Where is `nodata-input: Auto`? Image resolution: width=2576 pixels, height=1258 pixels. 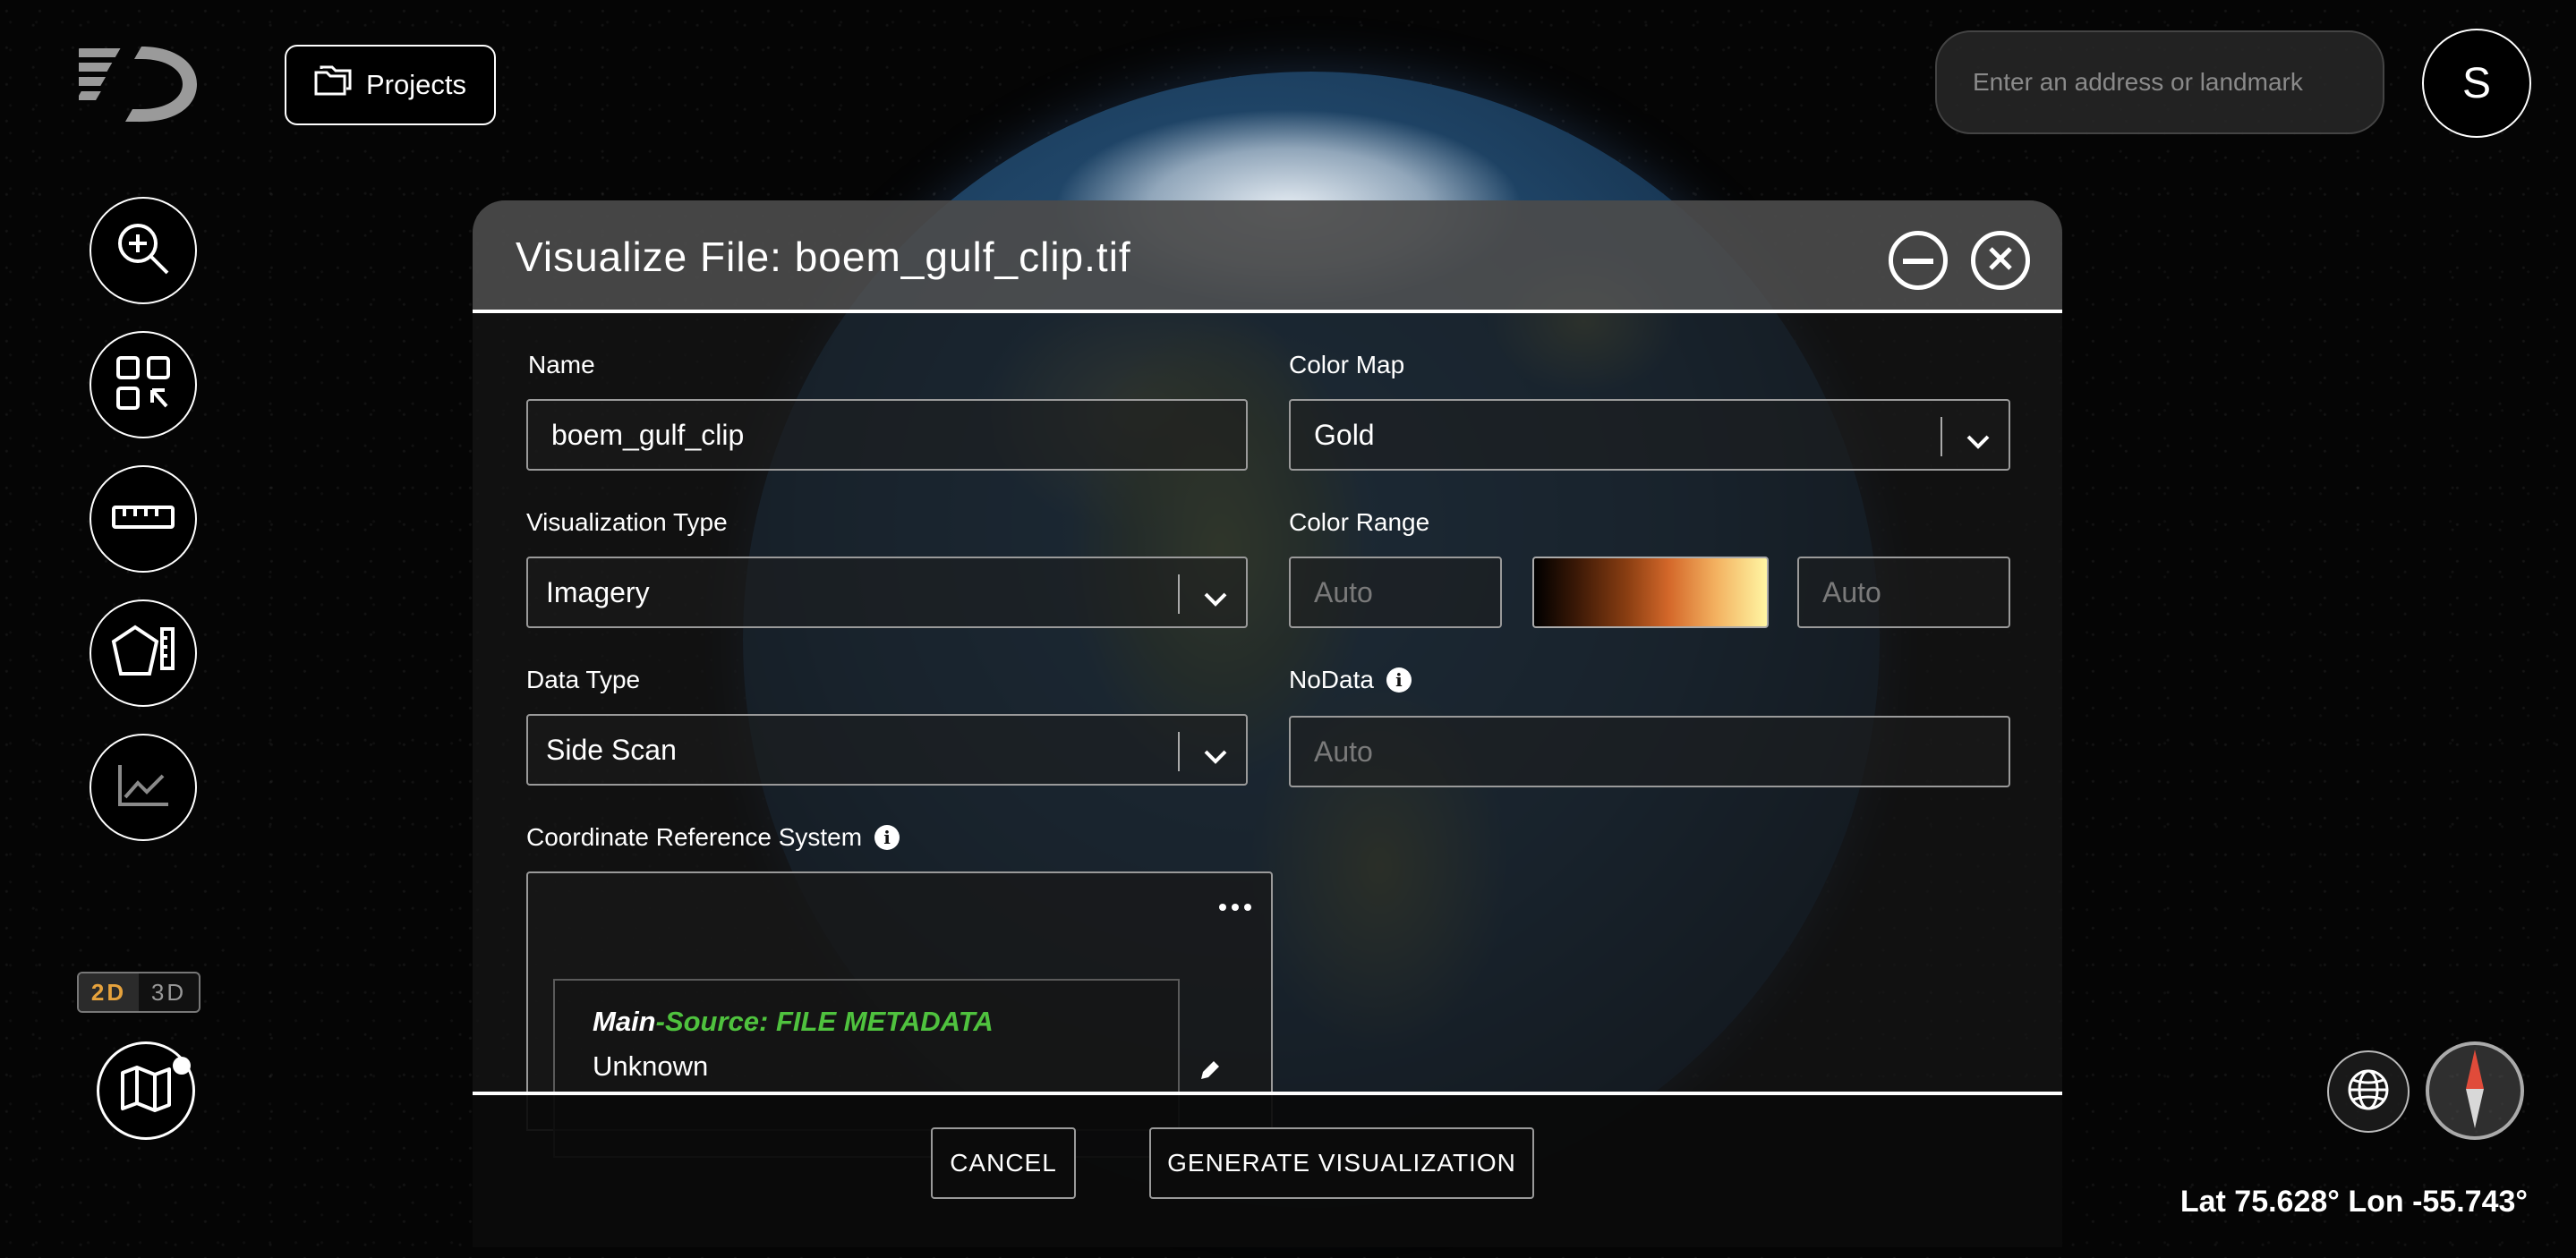
nodata-input: Auto is located at coordinates (1649, 751).